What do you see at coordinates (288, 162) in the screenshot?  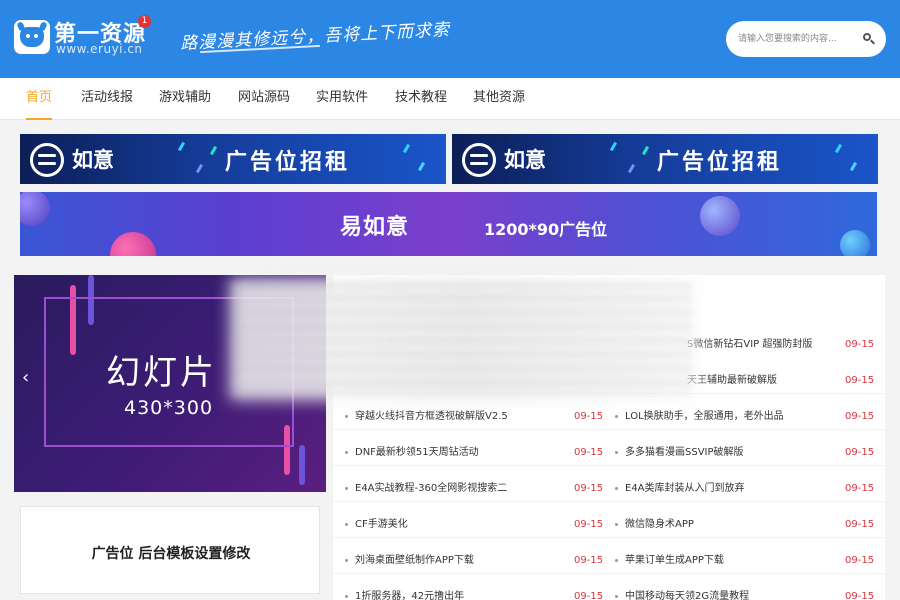 I see `ad-slogan-left: 广告位招租` at bounding box center [288, 162].